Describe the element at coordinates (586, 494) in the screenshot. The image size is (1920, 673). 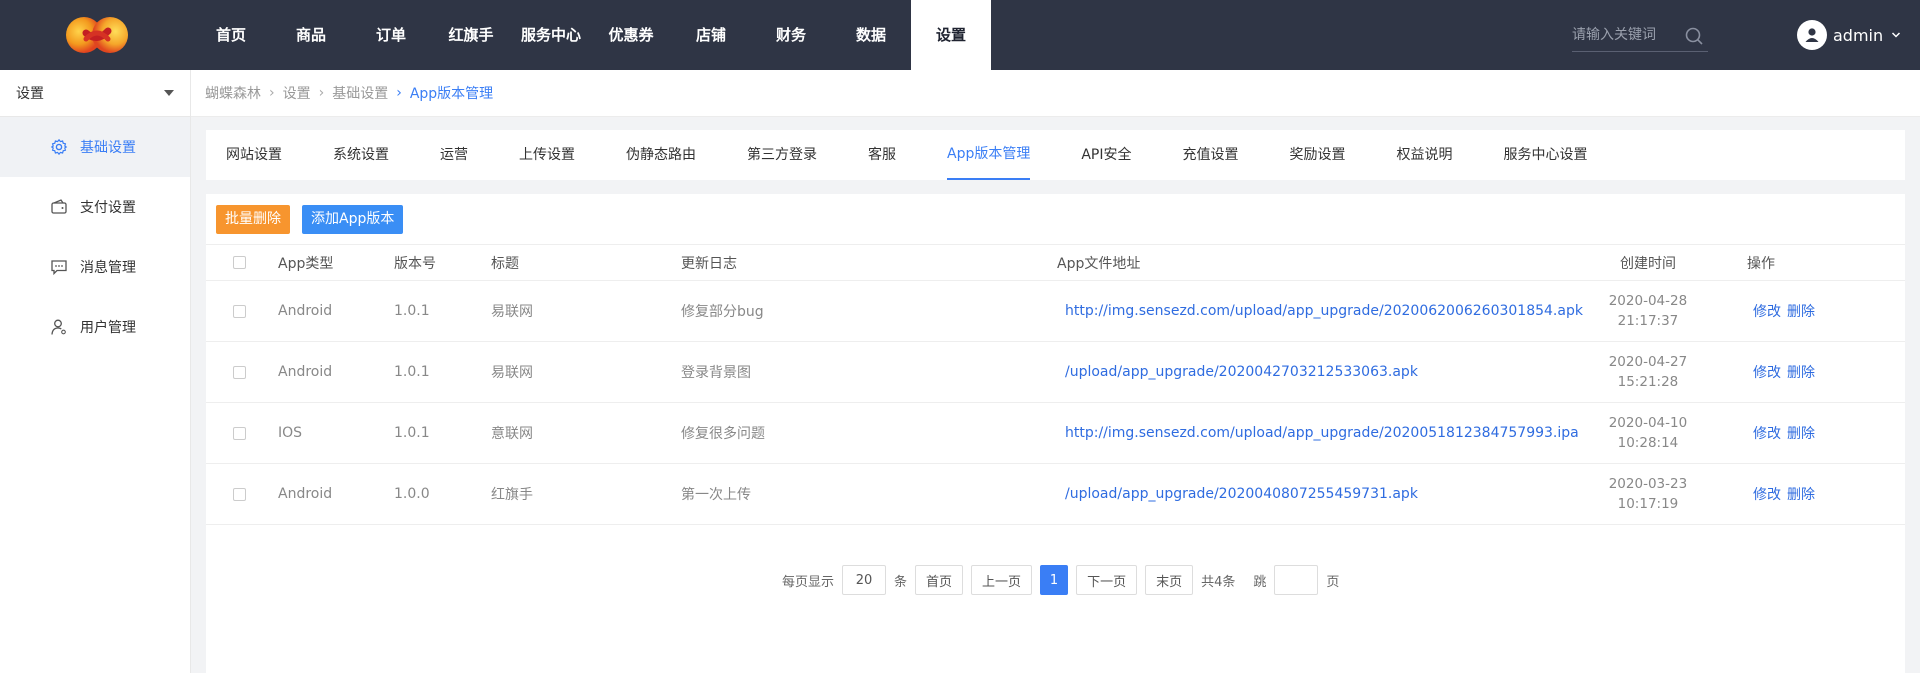
I see `app-title: 红旗手` at that location.